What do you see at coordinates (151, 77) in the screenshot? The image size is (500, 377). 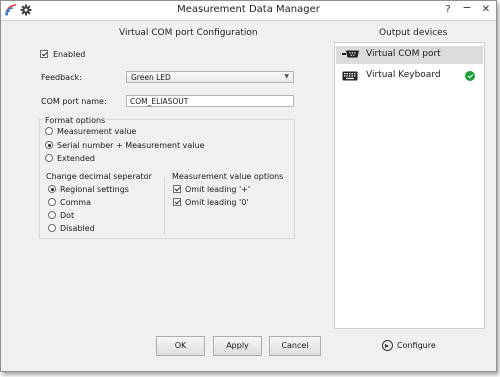 I see `feedback-value: Green LED` at bounding box center [151, 77].